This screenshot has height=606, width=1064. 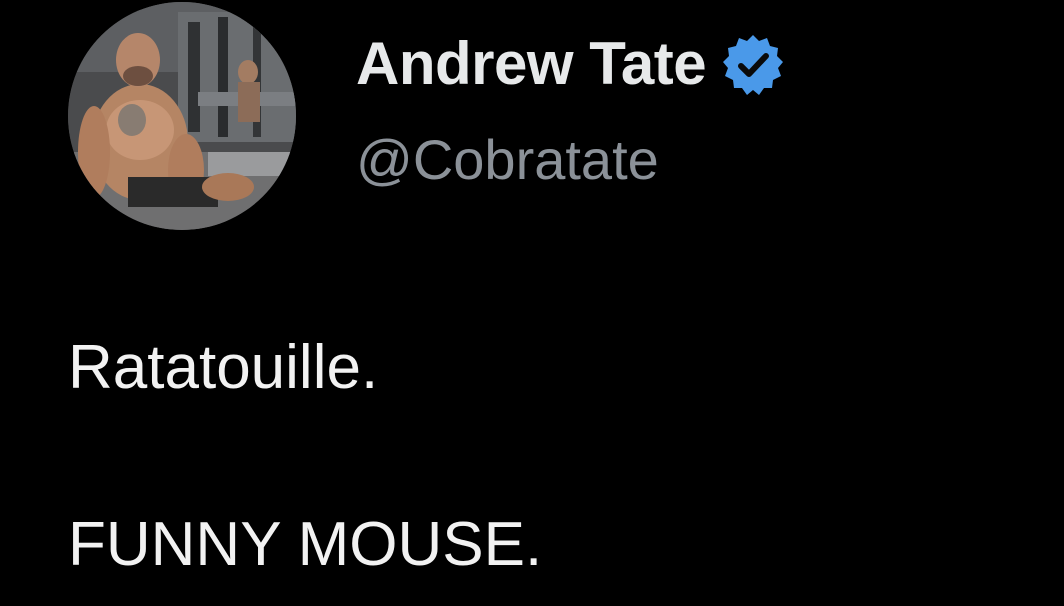 I want to click on avatar, so click(x=182, y=116).